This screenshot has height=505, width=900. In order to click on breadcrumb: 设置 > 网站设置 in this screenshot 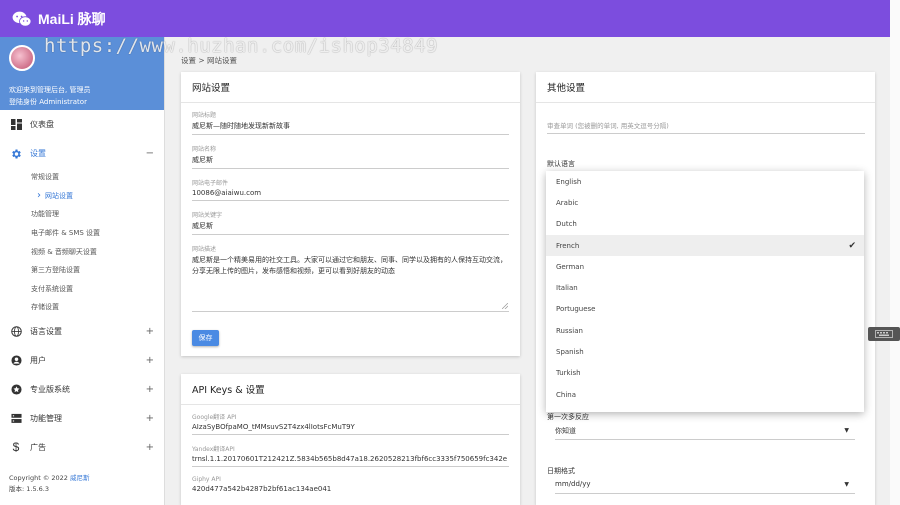, I will do `click(209, 60)`.